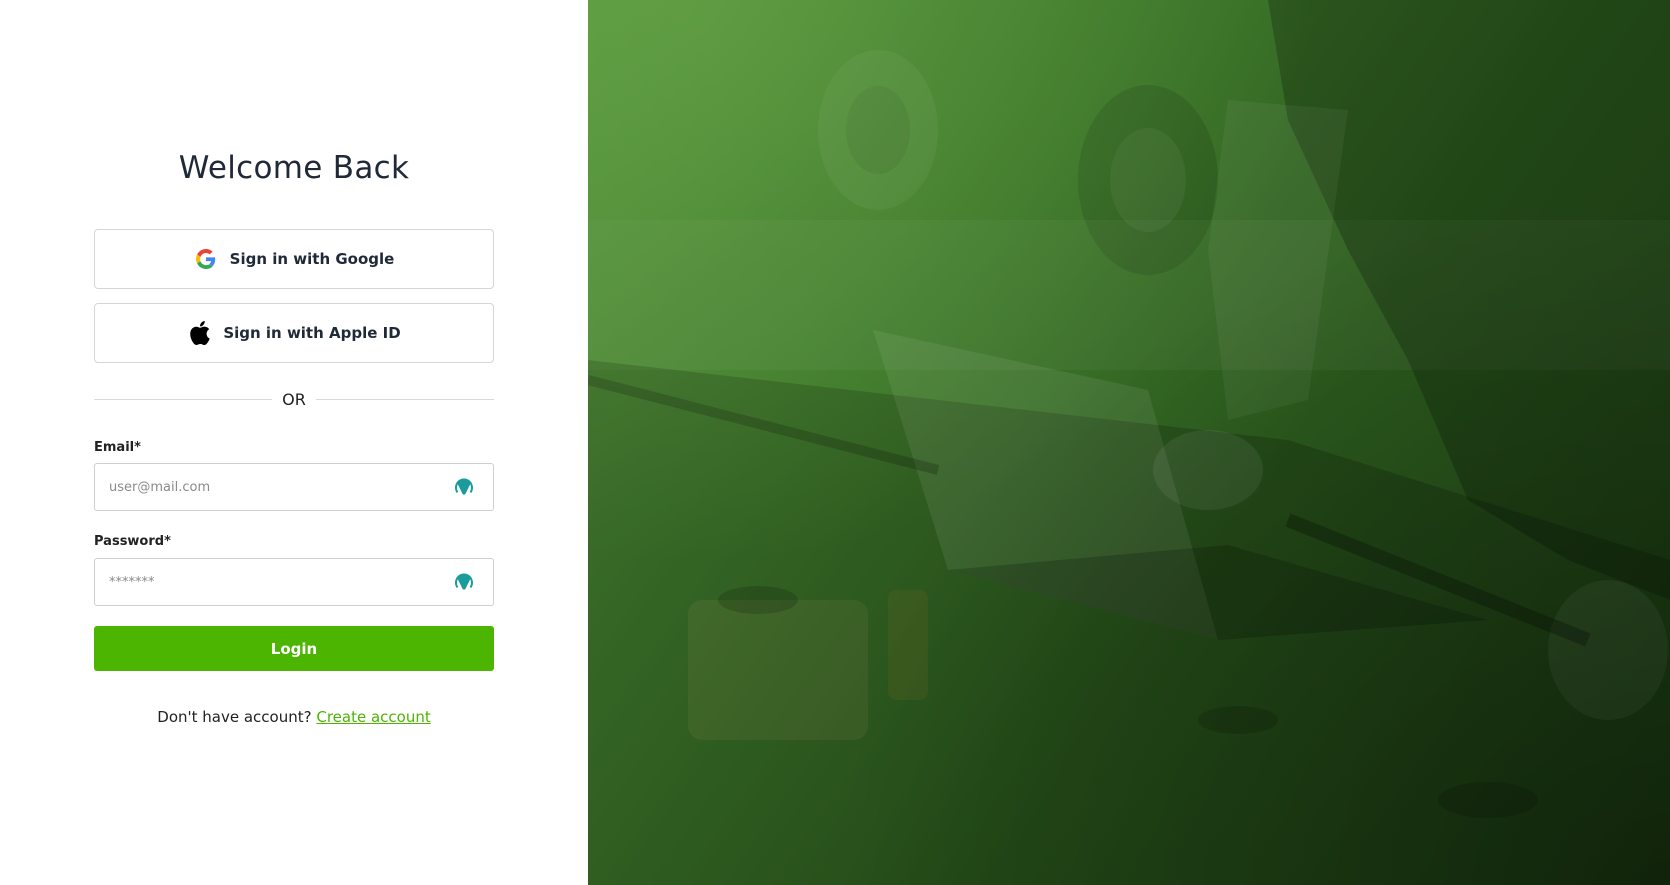 Image resolution: width=1670 pixels, height=885 pixels. Describe the element at coordinates (294, 168) in the screenshot. I see `page-title: Welcome Back` at that location.